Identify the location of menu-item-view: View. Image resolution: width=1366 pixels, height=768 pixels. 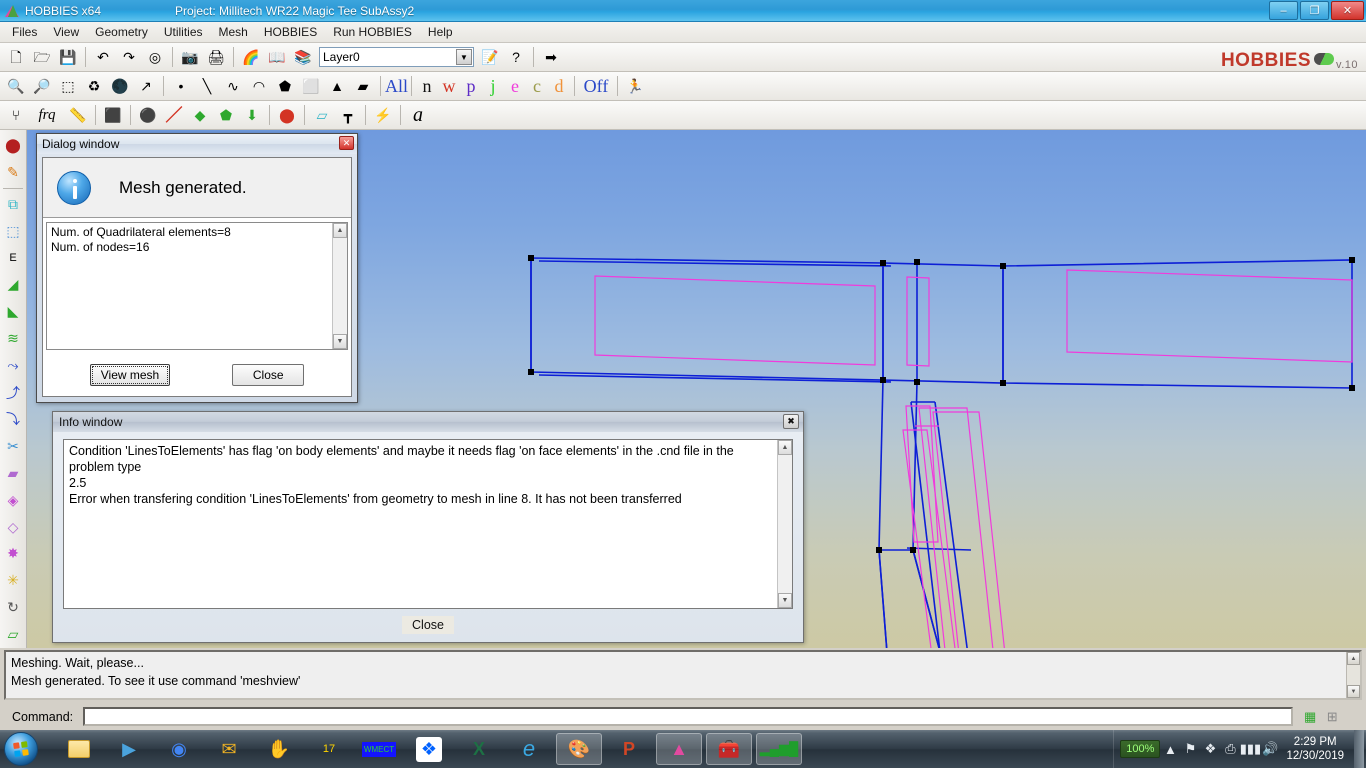
(66, 32).